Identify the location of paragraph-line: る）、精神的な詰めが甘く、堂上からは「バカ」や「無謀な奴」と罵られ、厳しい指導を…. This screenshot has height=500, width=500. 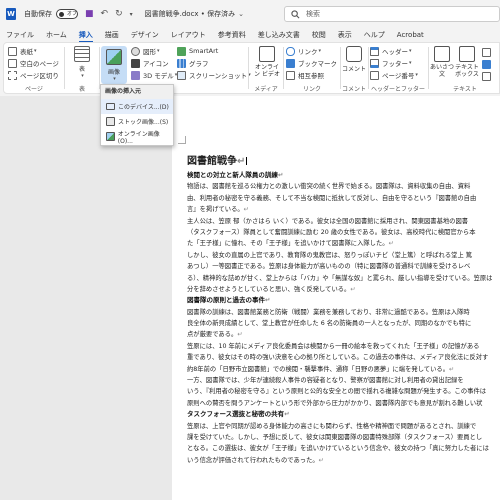
(340, 278).